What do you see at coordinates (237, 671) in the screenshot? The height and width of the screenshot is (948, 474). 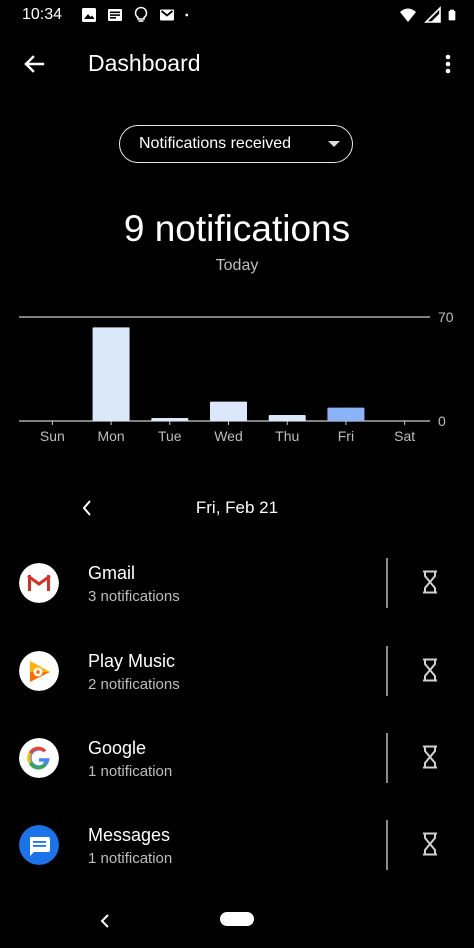 I see `app-row-play-music: Play Music 2 notifications` at bounding box center [237, 671].